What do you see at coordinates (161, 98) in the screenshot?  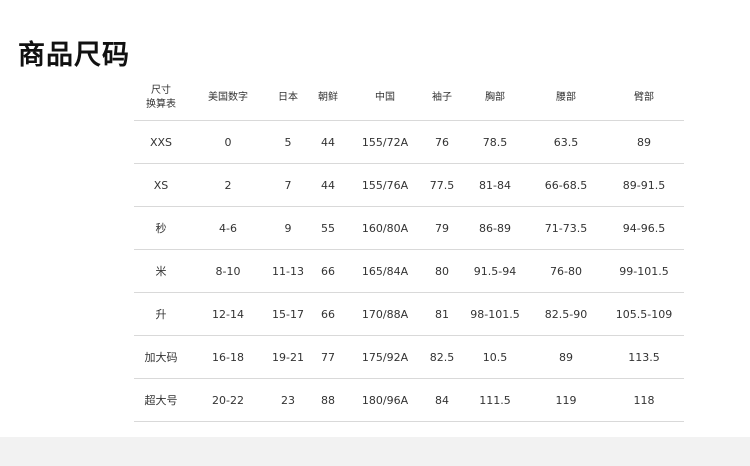 I see `header-size: 尺寸 换算表` at bounding box center [161, 98].